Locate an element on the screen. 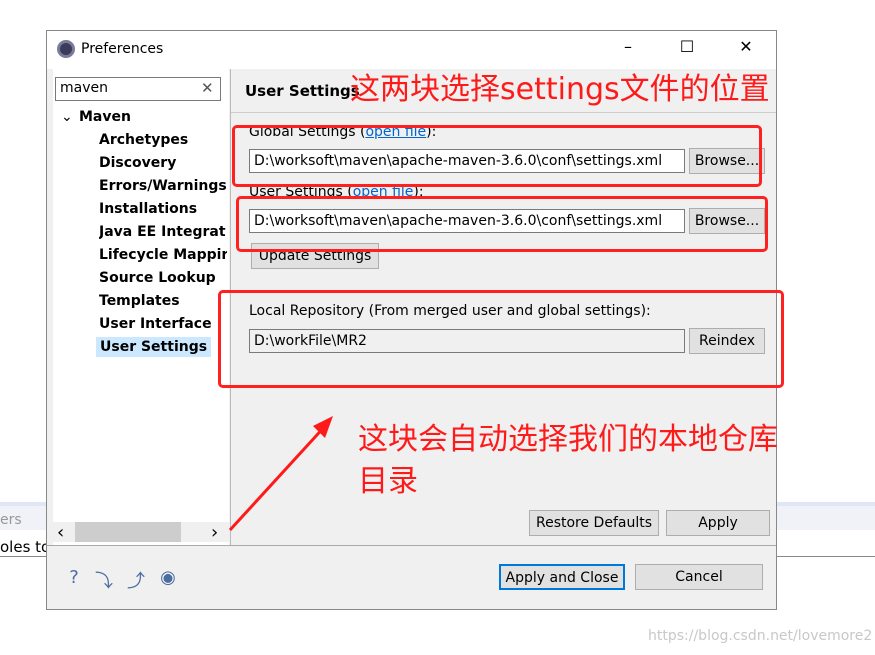 This screenshot has width=875, height=655. tree-item-selected: User Settings is located at coordinates (154, 347).